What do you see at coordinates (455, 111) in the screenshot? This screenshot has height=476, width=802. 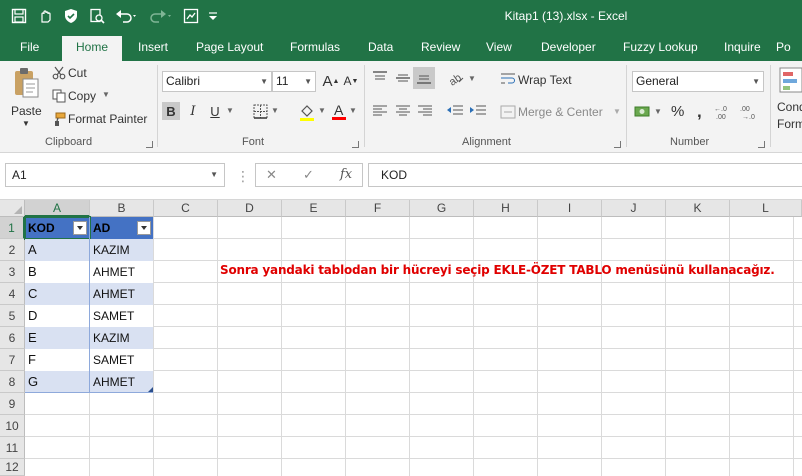 I see `decrease-indent-icon` at bounding box center [455, 111].